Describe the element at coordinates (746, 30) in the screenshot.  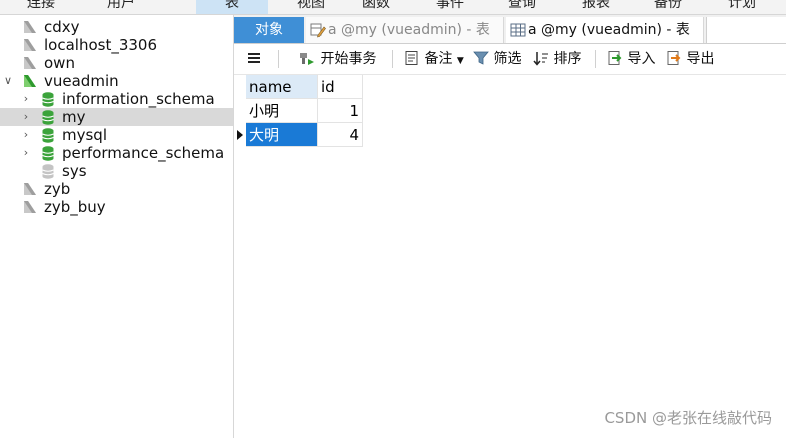
I see `empty-tab-area` at that location.